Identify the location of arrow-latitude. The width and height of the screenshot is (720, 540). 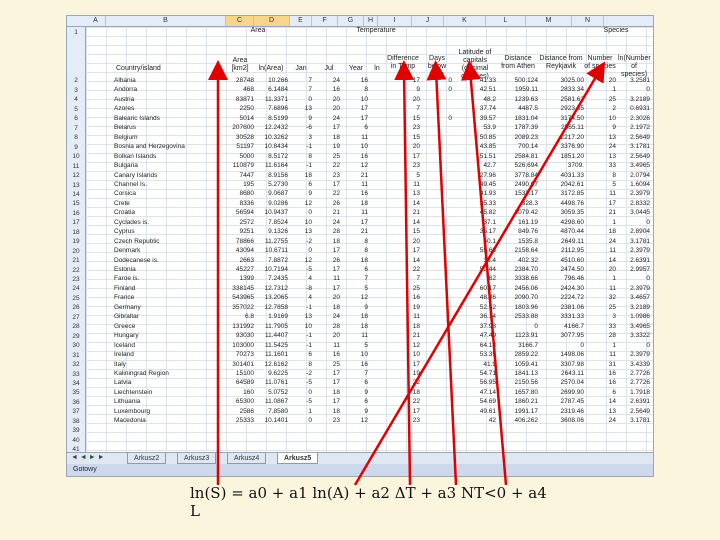
(484, 273).